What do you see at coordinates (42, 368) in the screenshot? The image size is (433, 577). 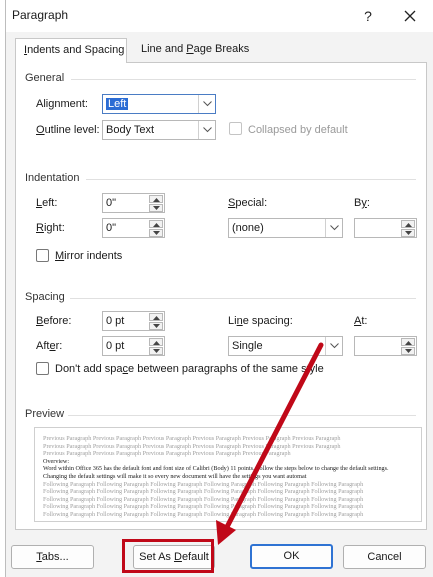 I see `dont-add-space-checkbox` at bounding box center [42, 368].